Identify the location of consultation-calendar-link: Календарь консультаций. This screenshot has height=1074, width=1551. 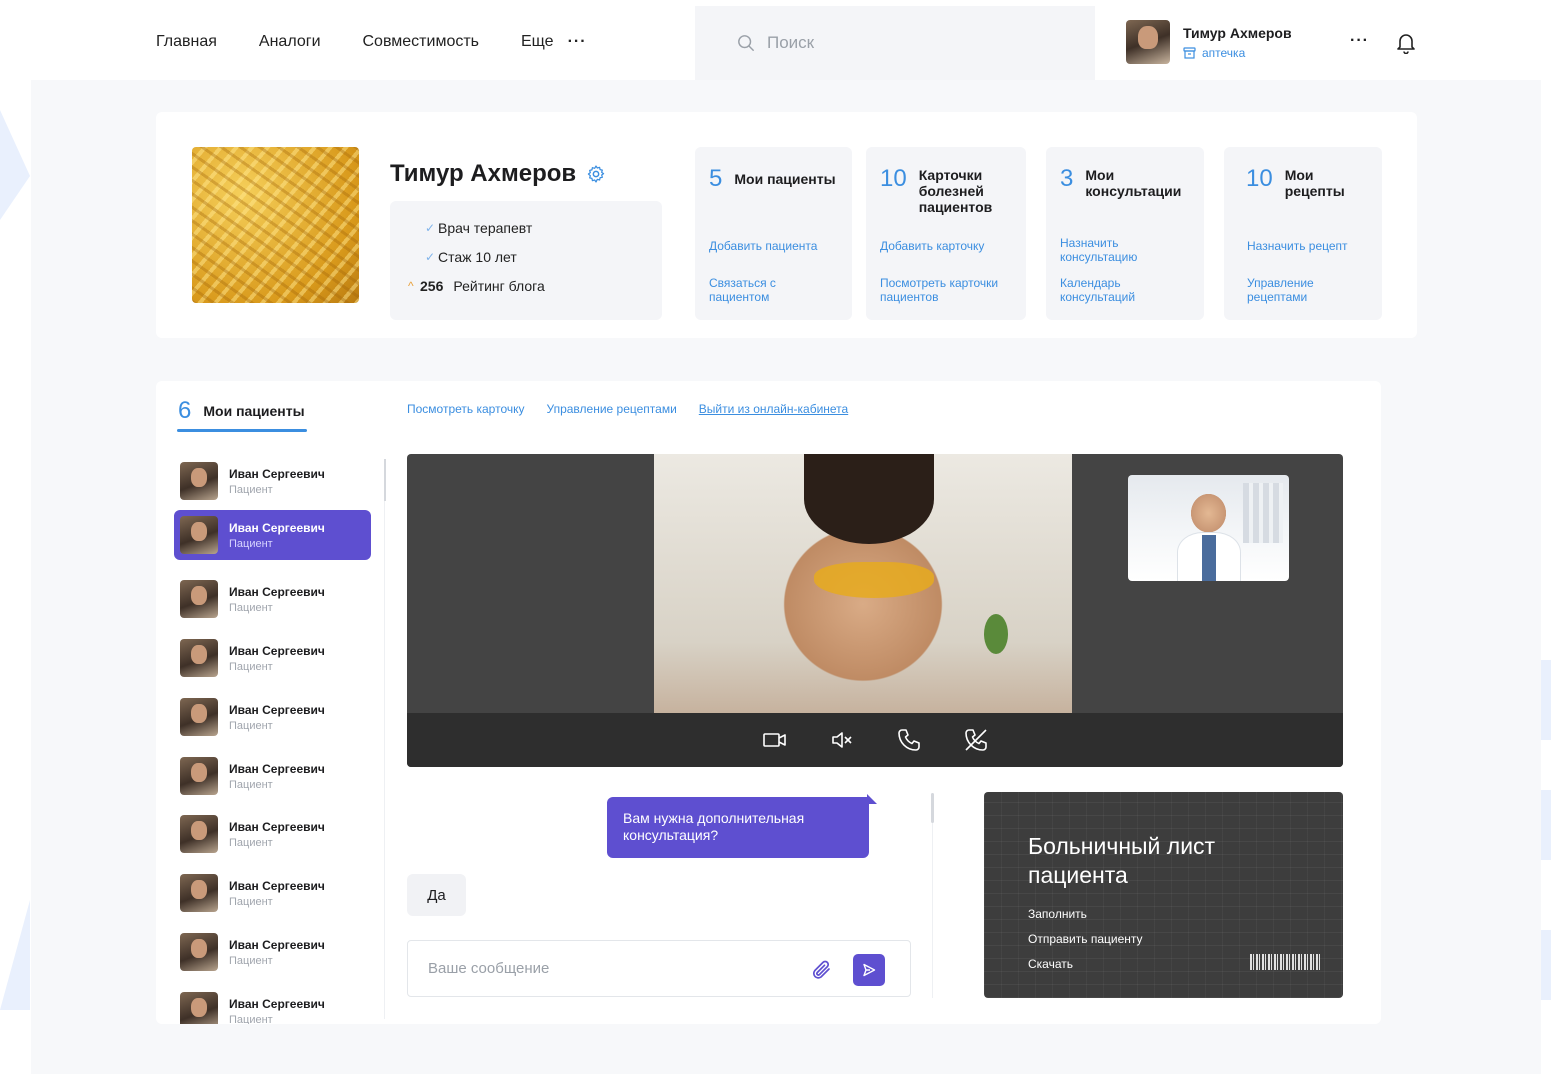
(1110, 290).